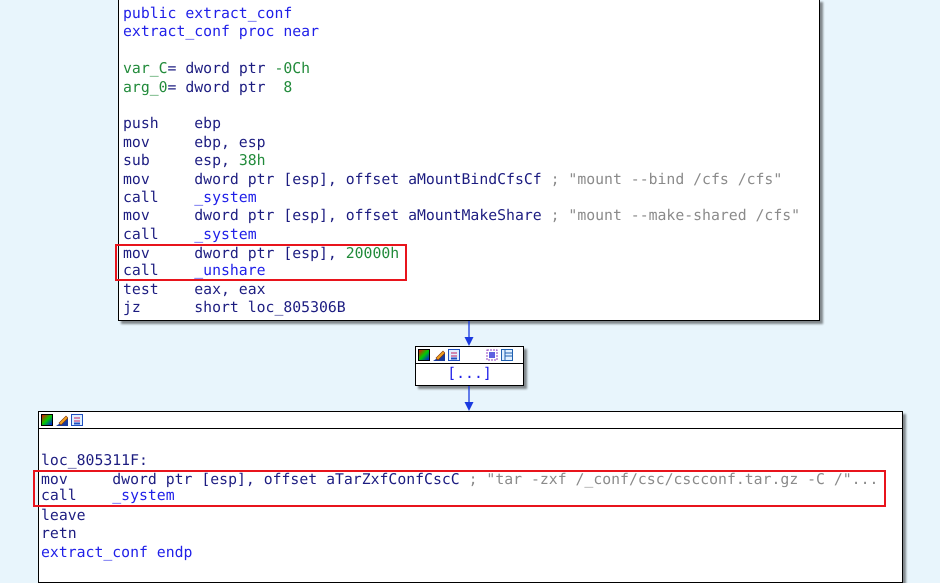  Describe the element at coordinates (59, 534) in the screenshot. I see `code-line: retn` at that location.